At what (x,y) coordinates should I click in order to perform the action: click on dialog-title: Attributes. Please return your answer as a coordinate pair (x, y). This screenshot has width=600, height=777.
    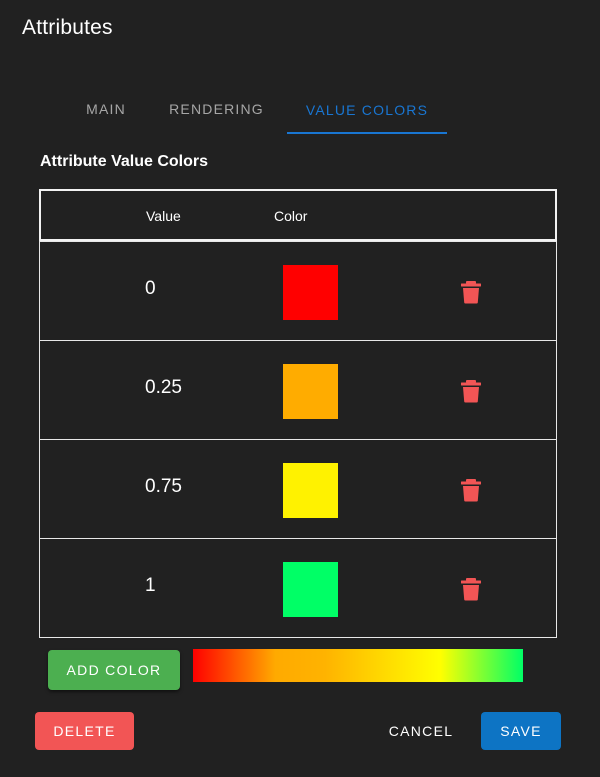
    Looking at the image, I should click on (67, 27).